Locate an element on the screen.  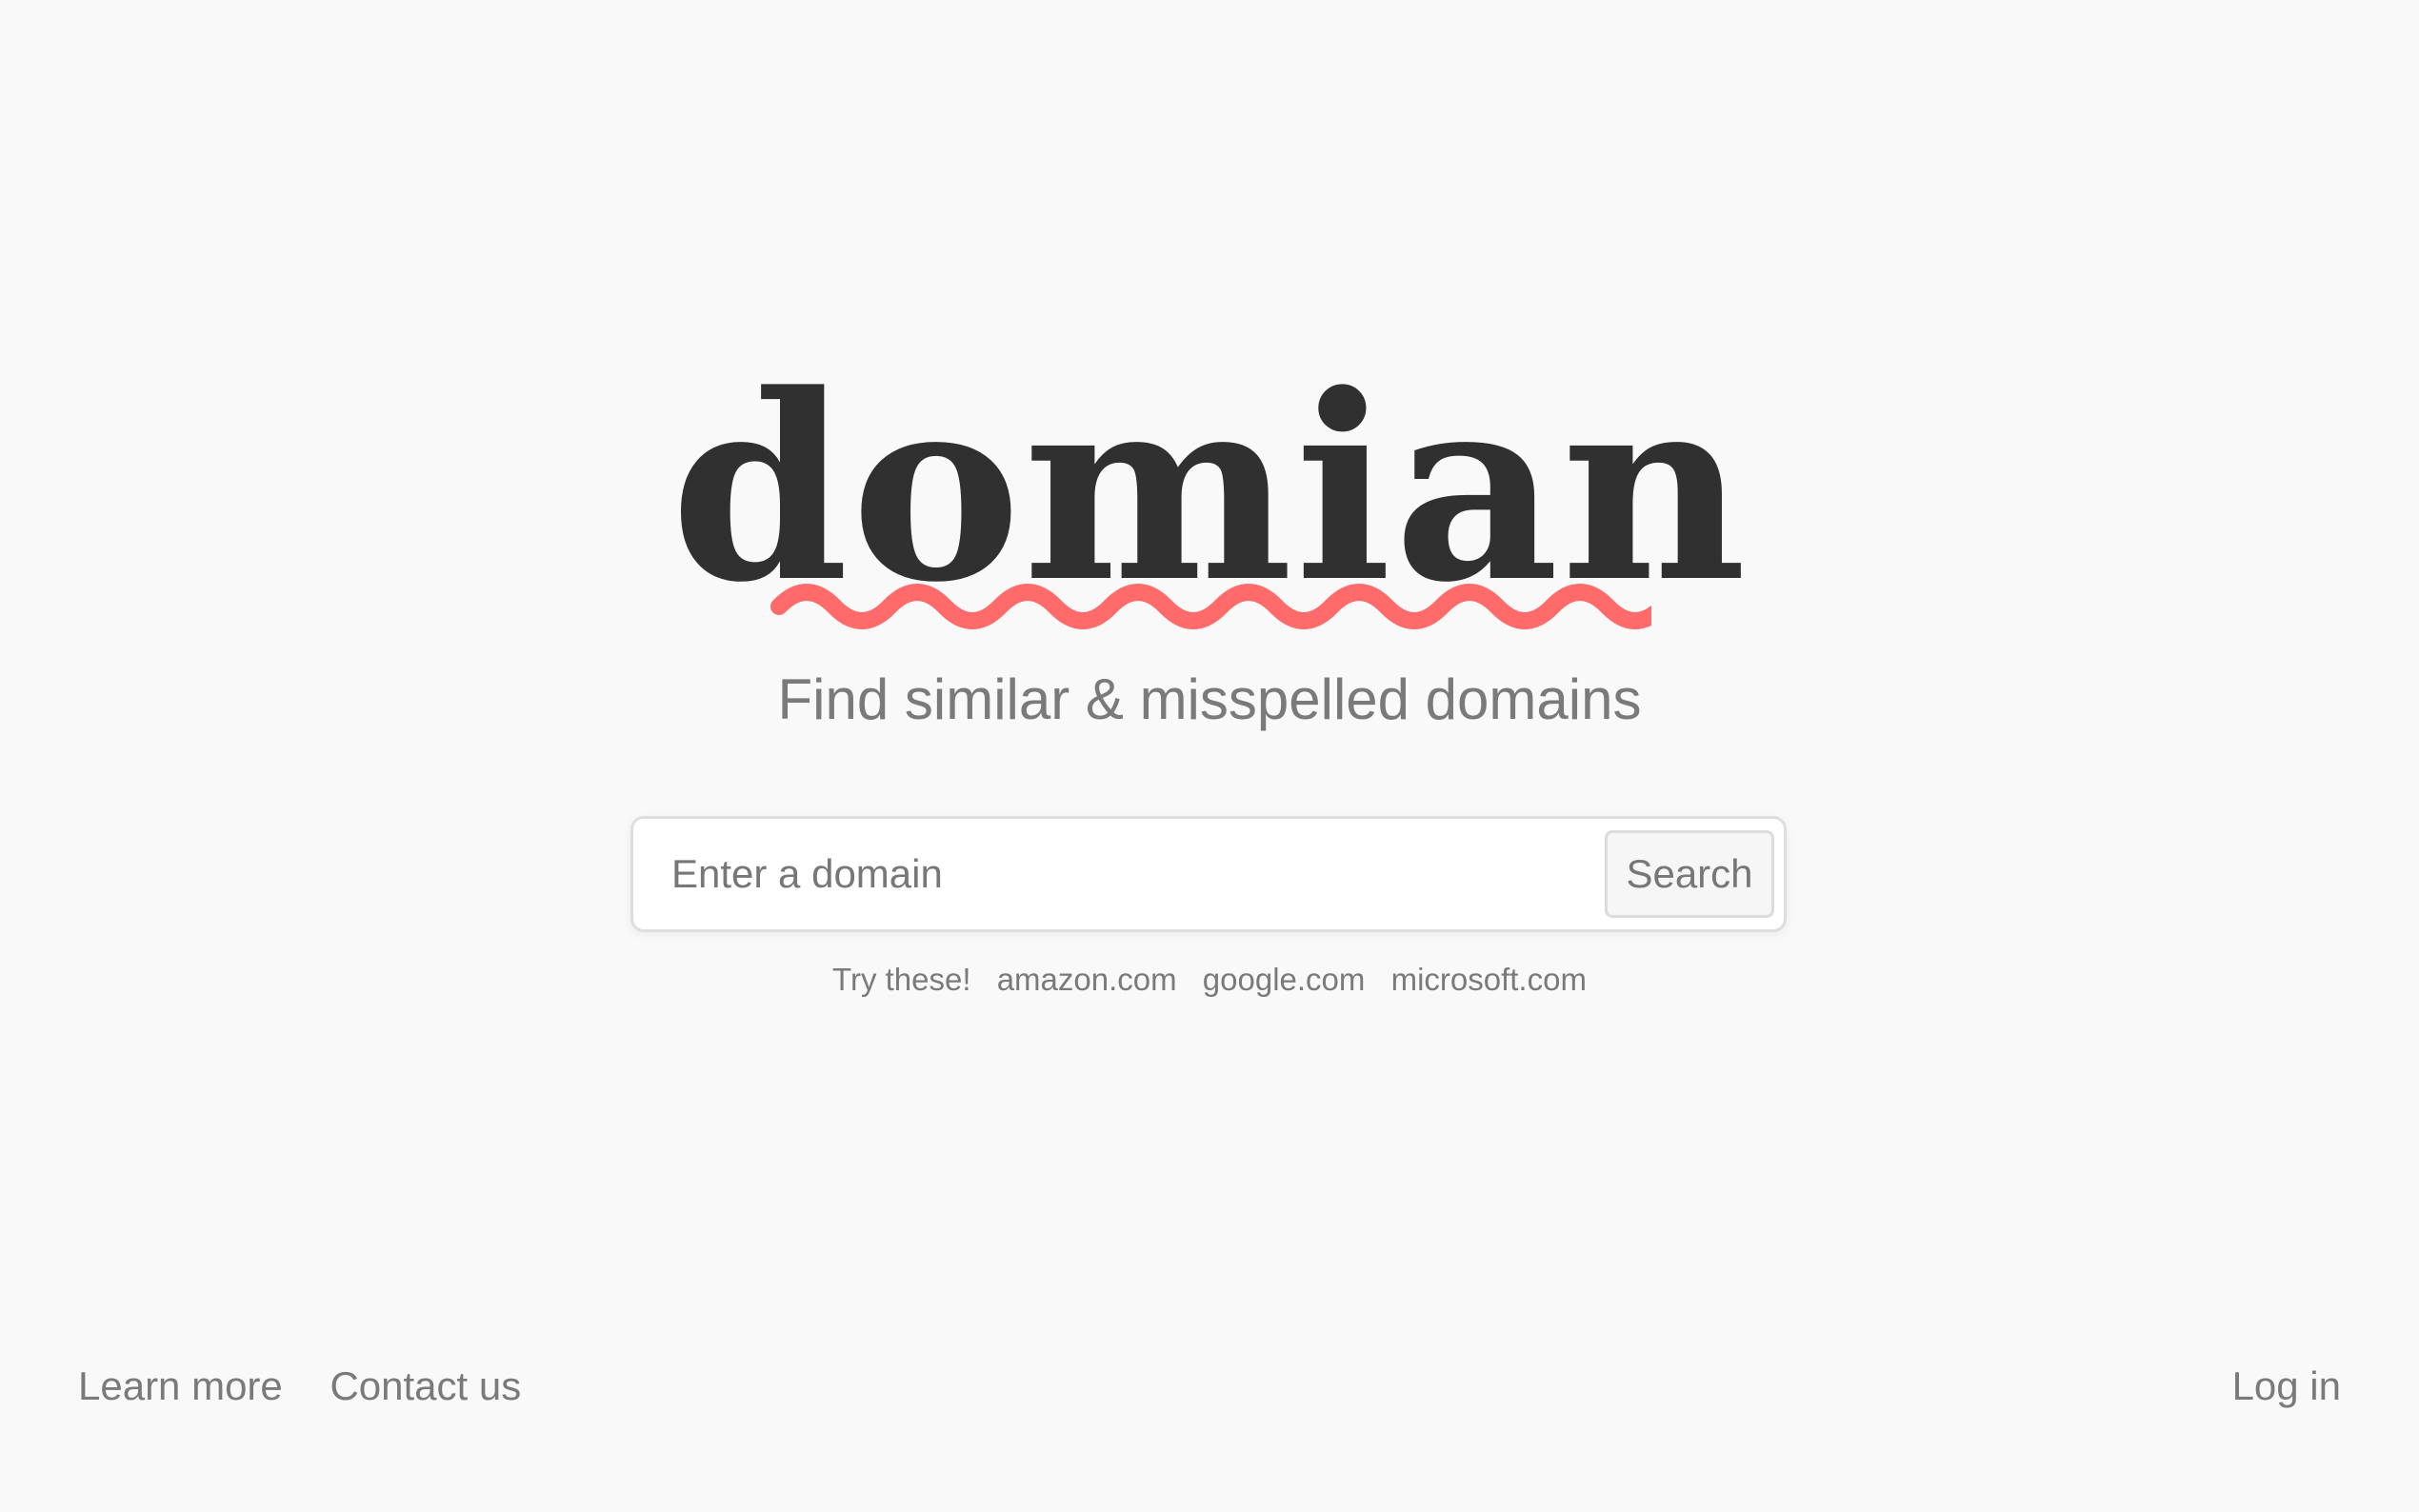
search-box: Search is located at coordinates (1208, 874).